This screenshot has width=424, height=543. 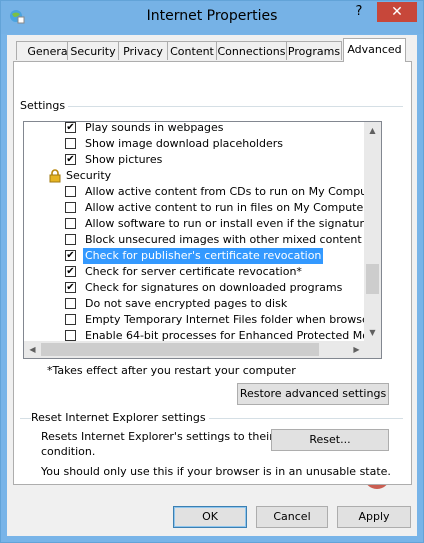 What do you see at coordinates (197, 160) in the screenshot?
I see `settings-item: ✔ Show pictures` at bounding box center [197, 160].